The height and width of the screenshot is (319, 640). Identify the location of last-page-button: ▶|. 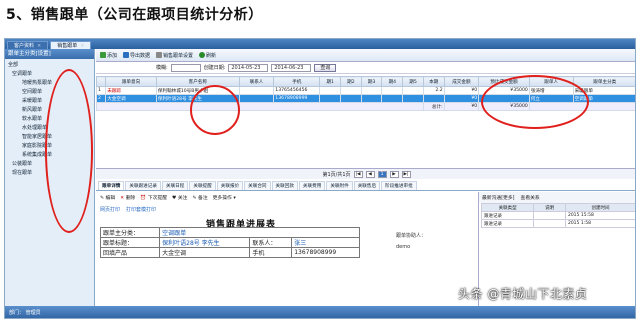
(406, 174).